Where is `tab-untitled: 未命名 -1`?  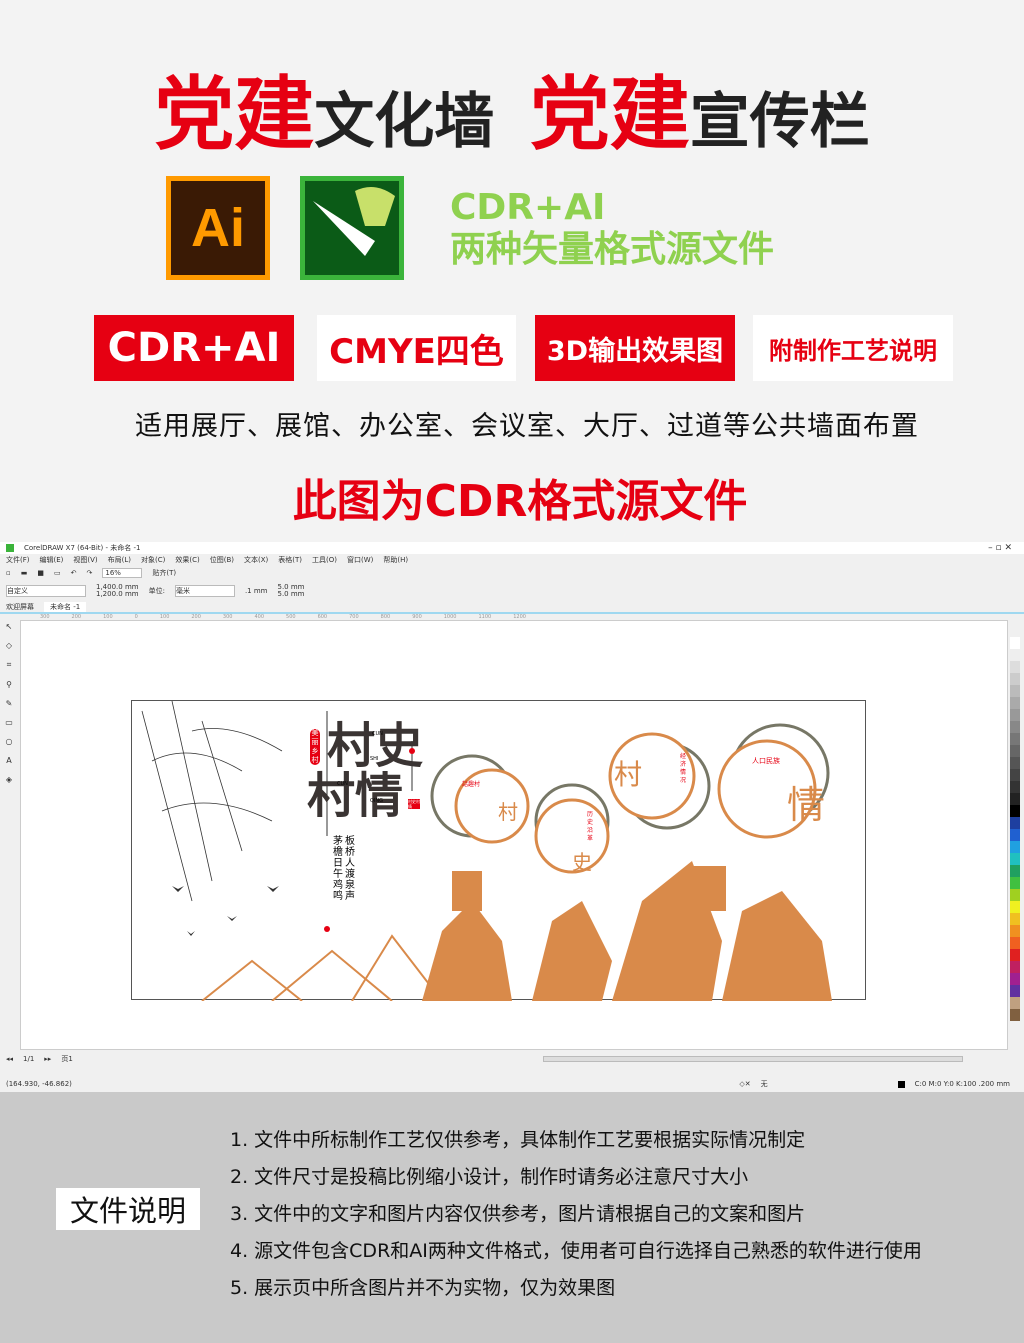
tab-untitled: 未命名 -1 is located at coordinates (65, 607).